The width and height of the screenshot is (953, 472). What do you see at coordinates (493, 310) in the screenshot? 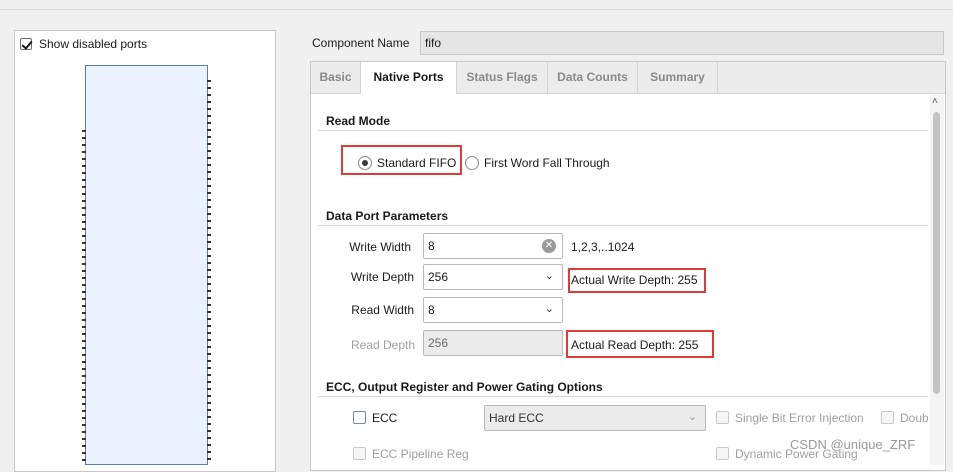
I see `read-width-select: 8 ⌄` at bounding box center [493, 310].